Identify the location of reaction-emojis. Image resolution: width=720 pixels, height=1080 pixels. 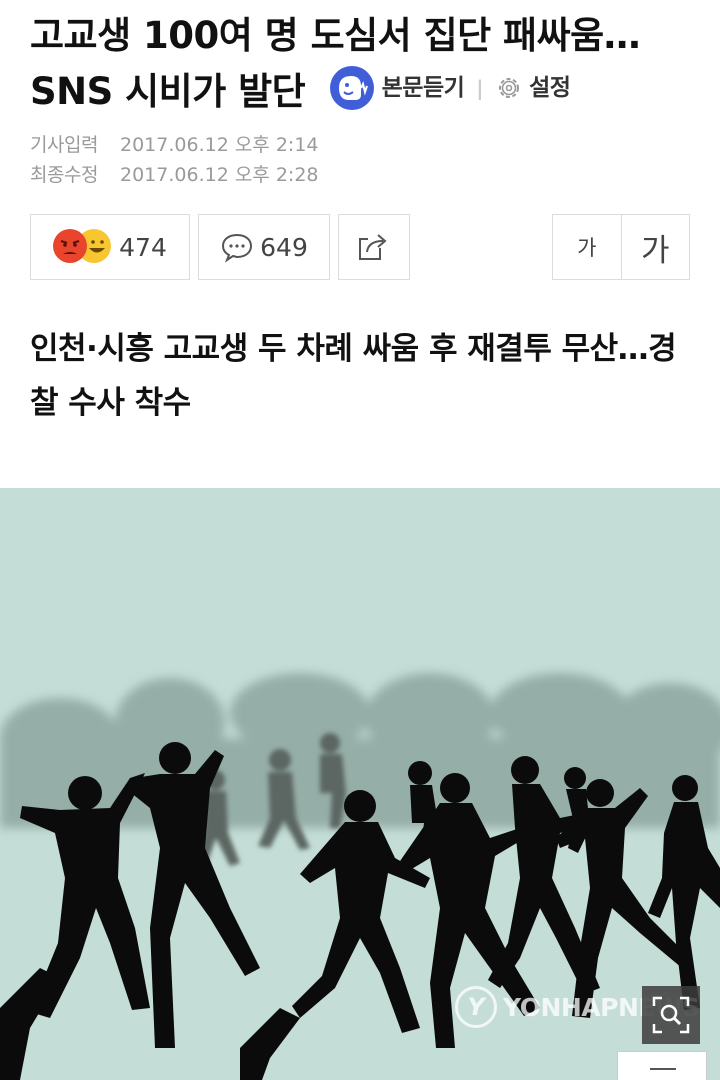
(83, 247).